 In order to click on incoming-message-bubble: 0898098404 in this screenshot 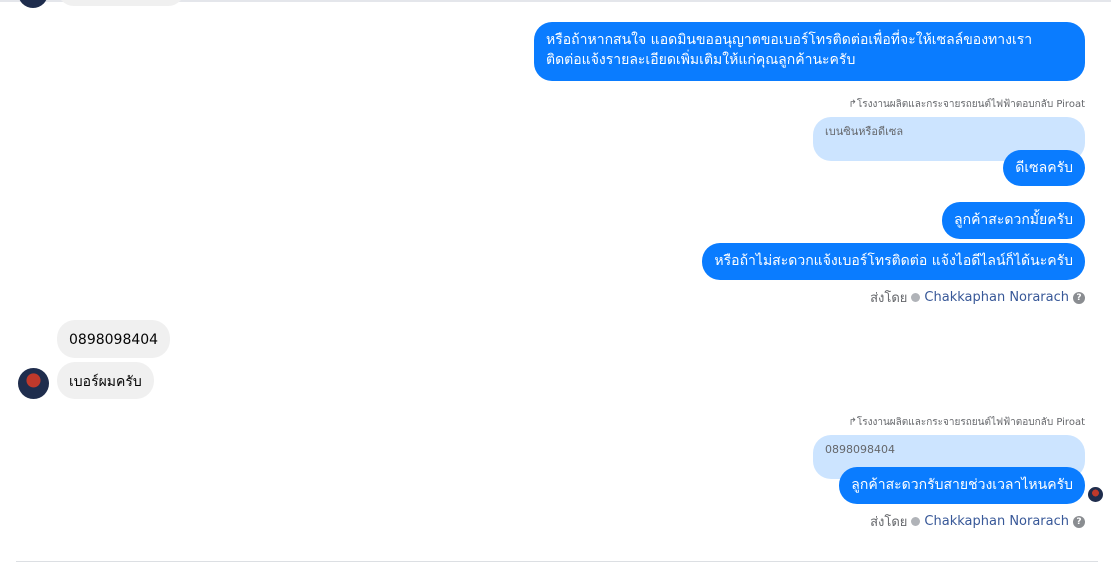, I will do `click(114, 339)`.